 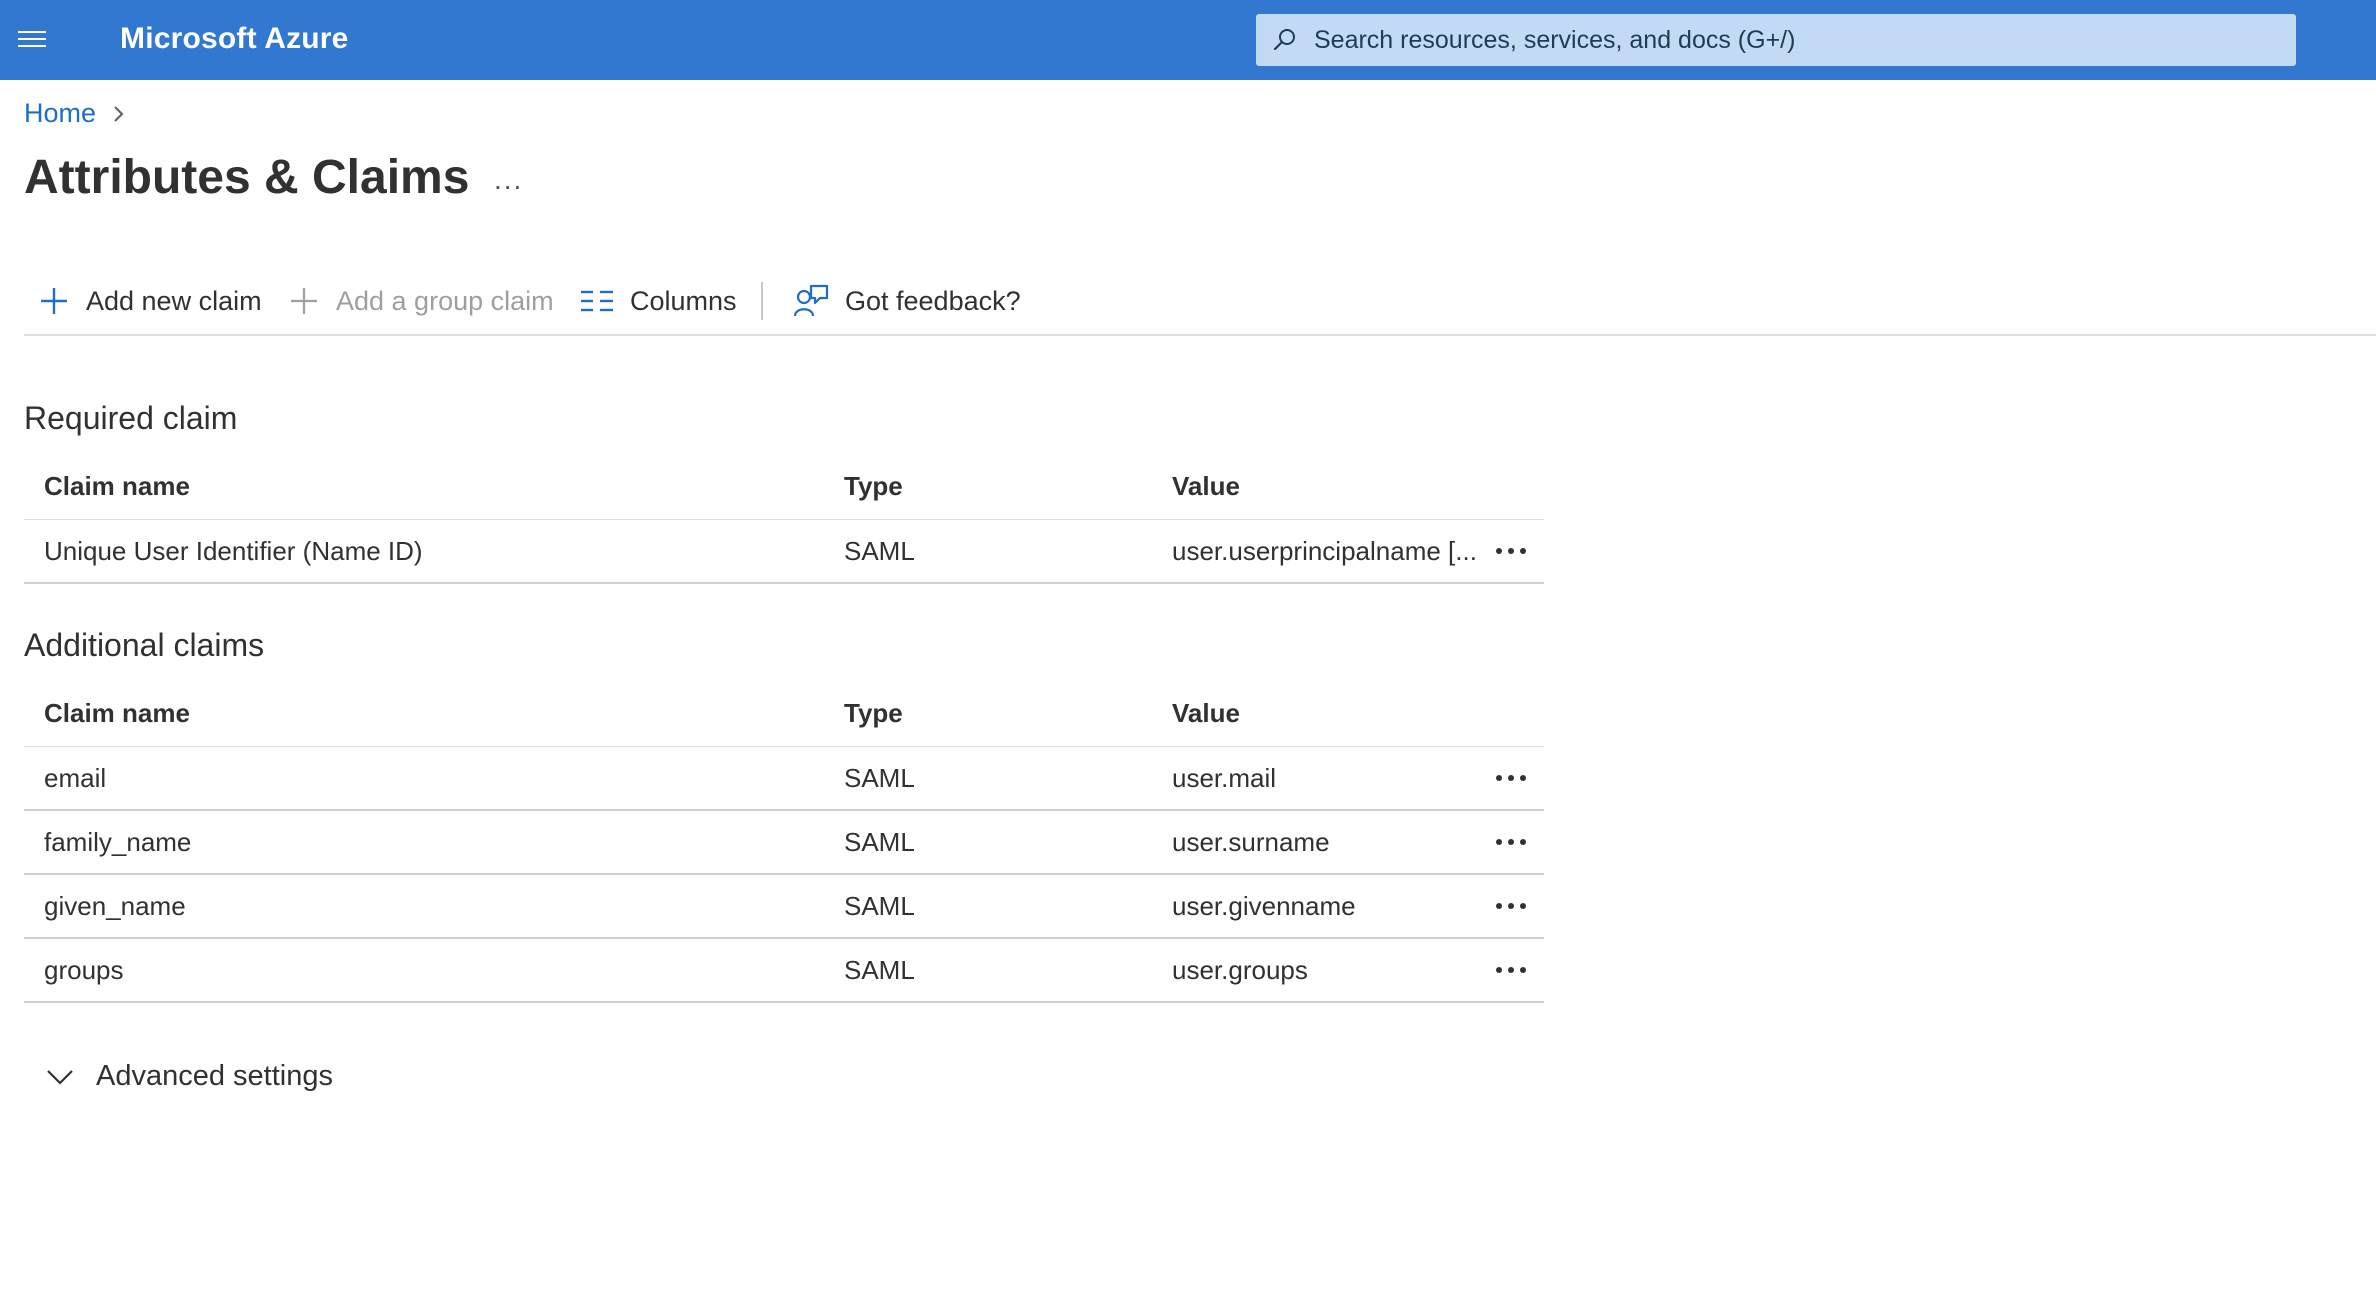 What do you see at coordinates (131, 418) in the screenshot?
I see `required-claim-title: Required claim` at bounding box center [131, 418].